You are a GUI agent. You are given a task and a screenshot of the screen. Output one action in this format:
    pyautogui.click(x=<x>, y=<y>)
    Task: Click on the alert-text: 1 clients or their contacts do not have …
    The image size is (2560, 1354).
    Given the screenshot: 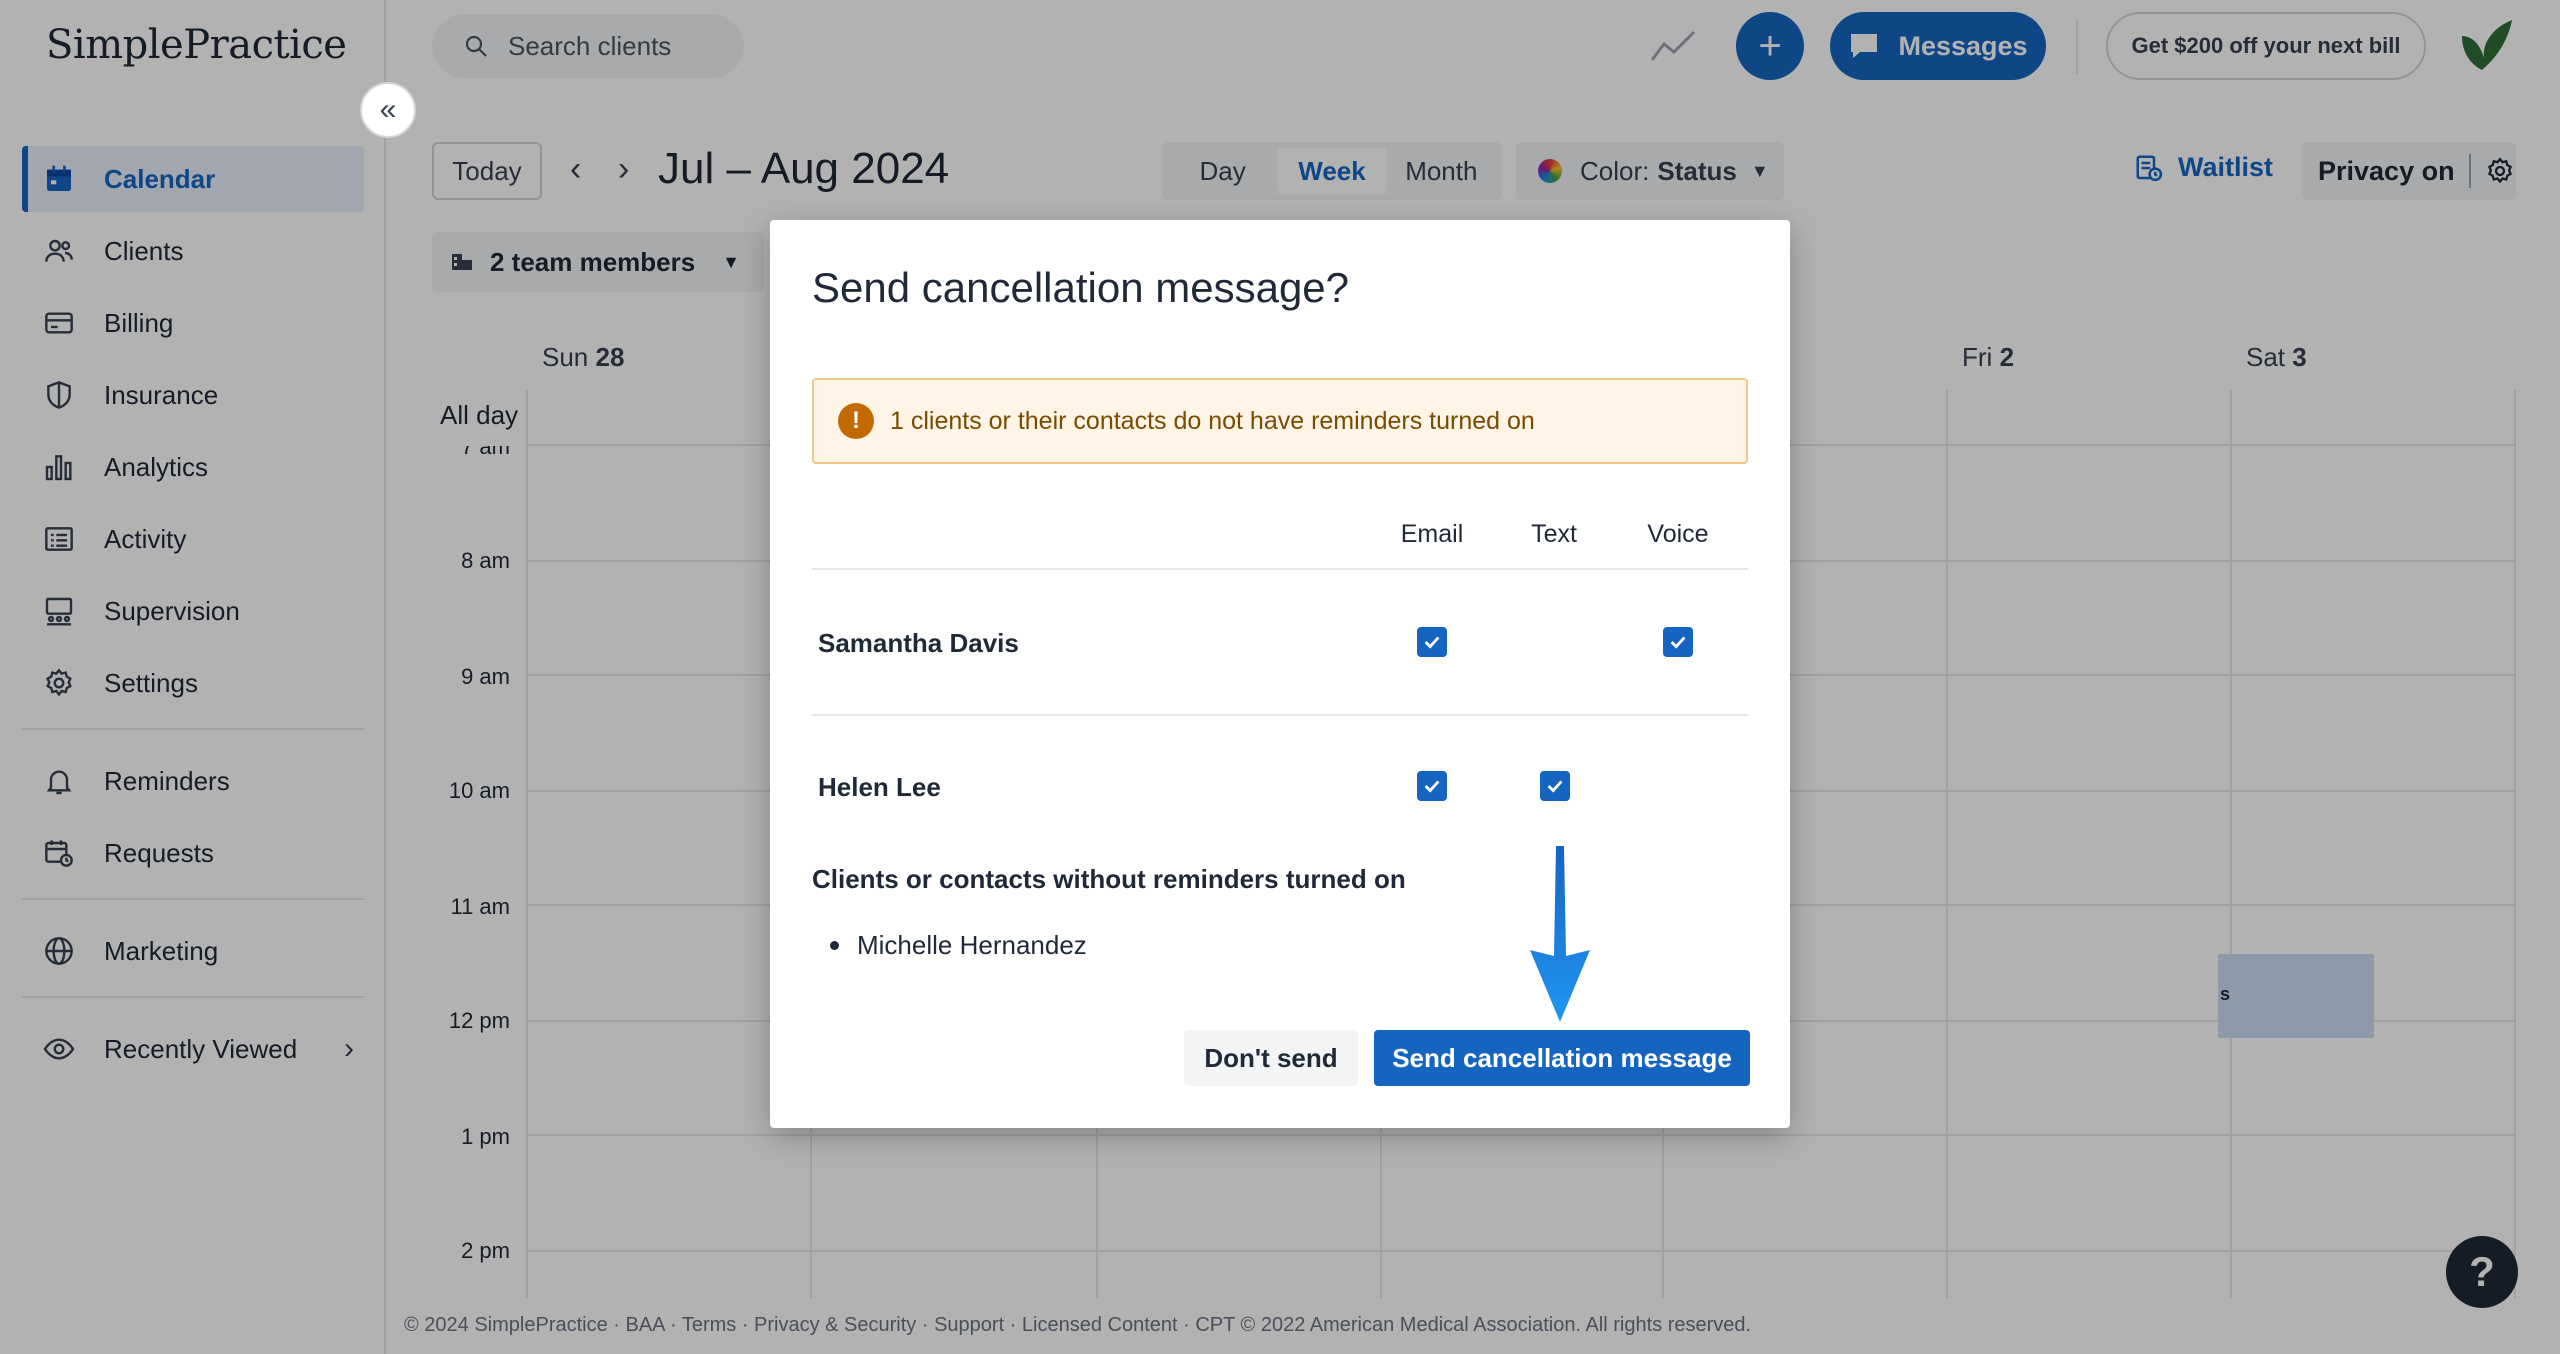 What is the action you would take?
    pyautogui.click(x=1212, y=420)
    